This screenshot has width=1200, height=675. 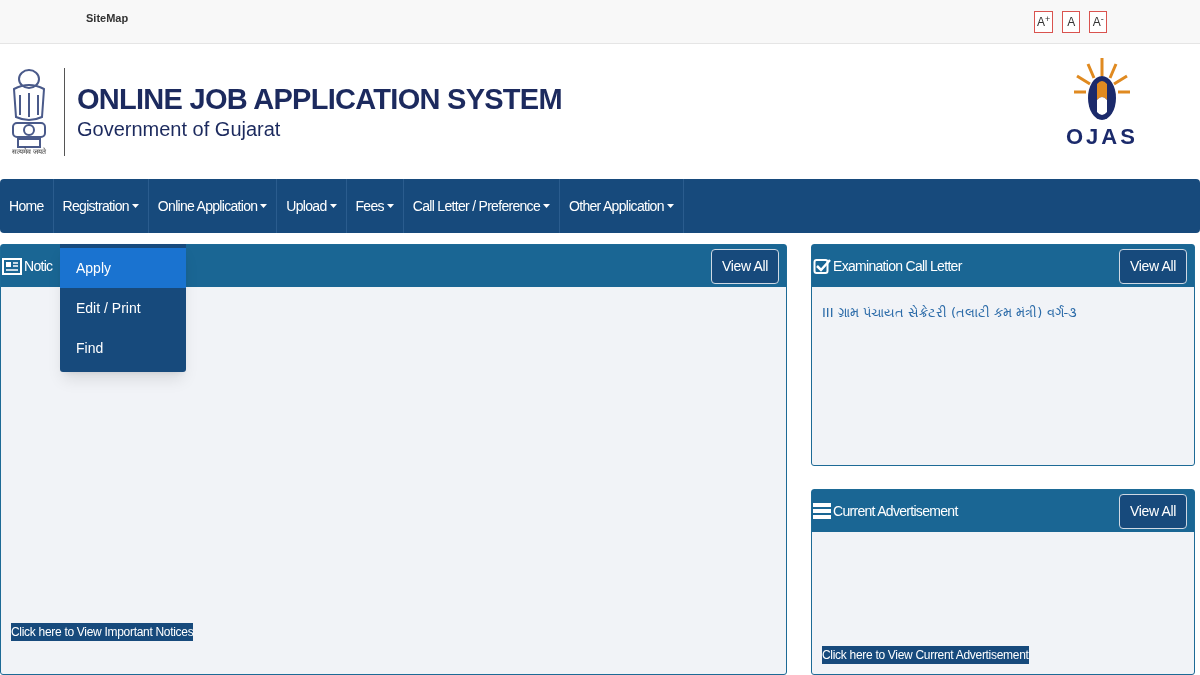 I want to click on sitemap-link: SiteMap, so click(x=107, y=18).